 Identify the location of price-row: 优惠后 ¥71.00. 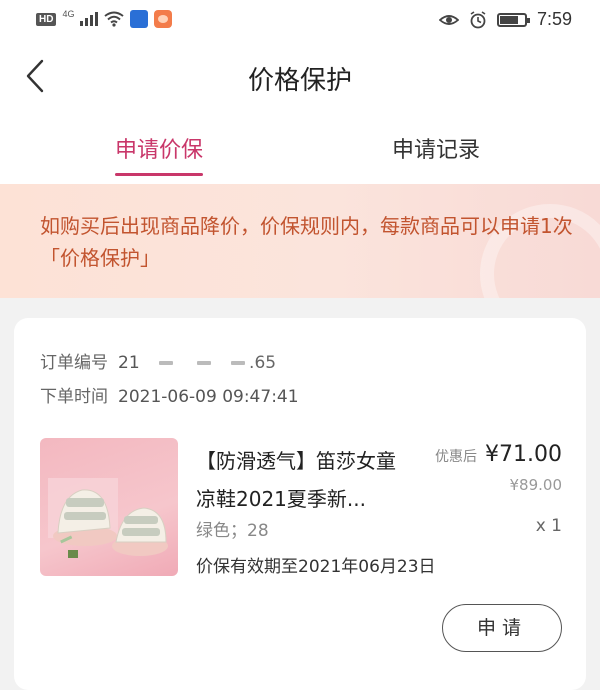
(498, 454).